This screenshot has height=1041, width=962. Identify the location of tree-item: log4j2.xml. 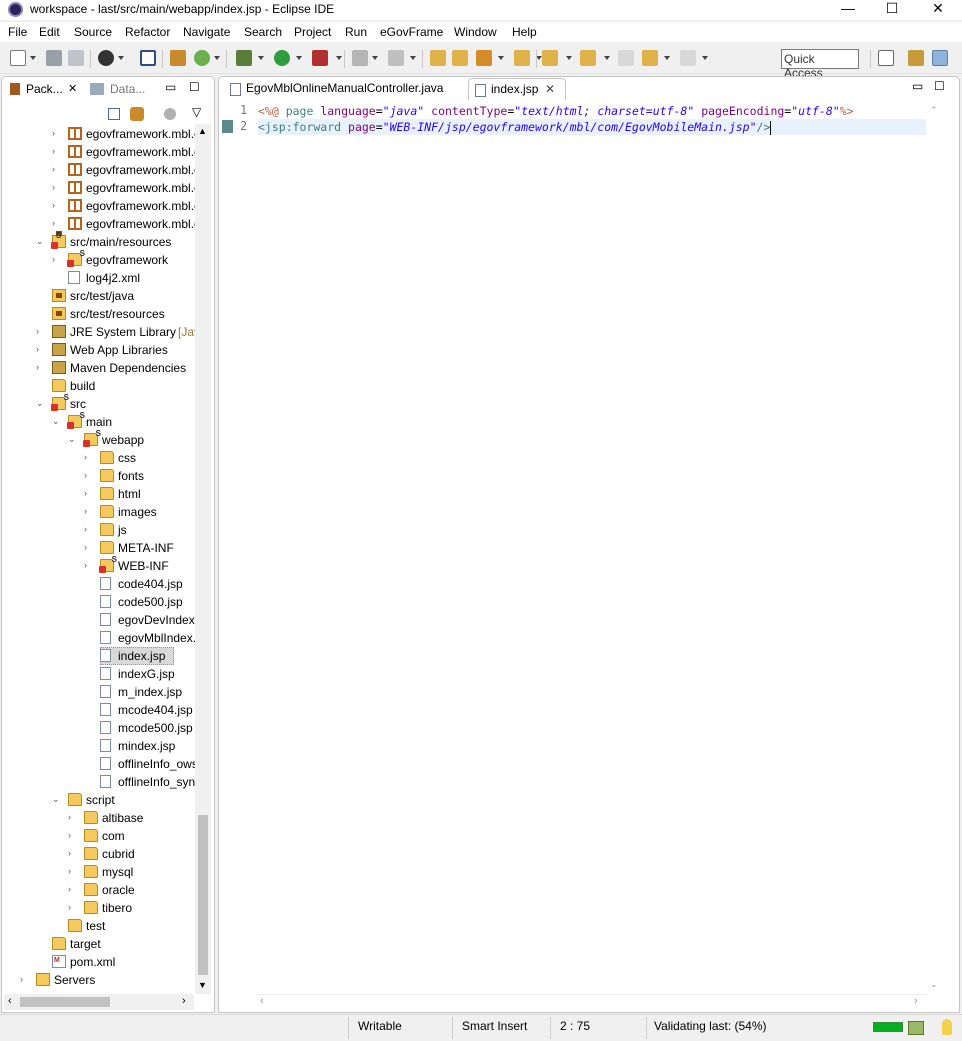
(99, 278).